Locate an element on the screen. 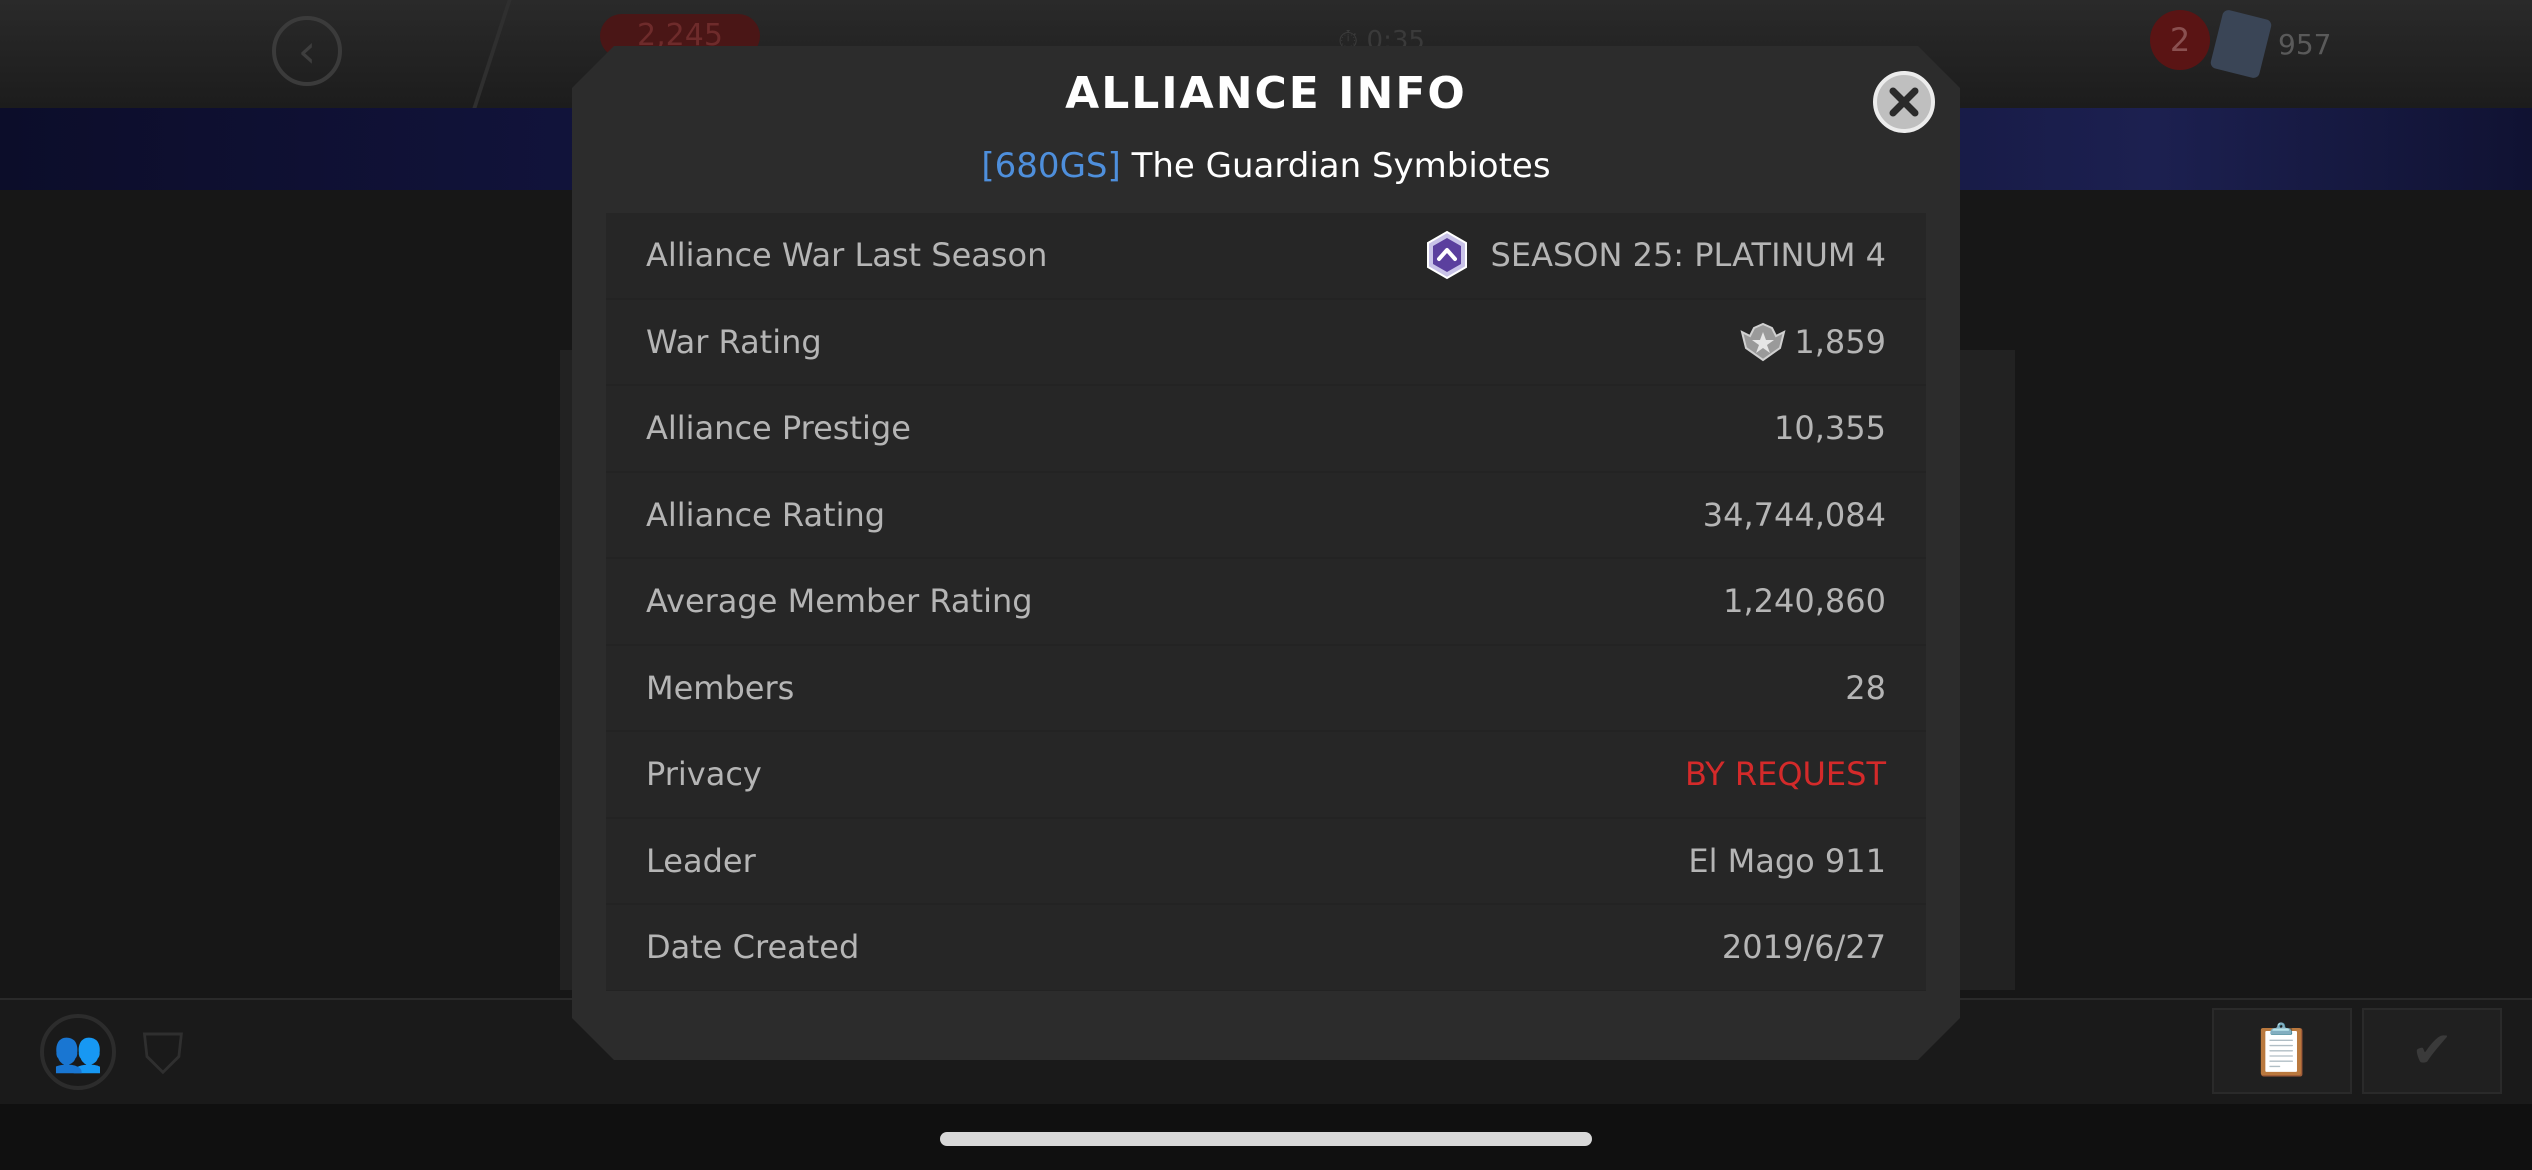 The image size is (2532, 1170). info-label: Privacy is located at coordinates (704, 774).